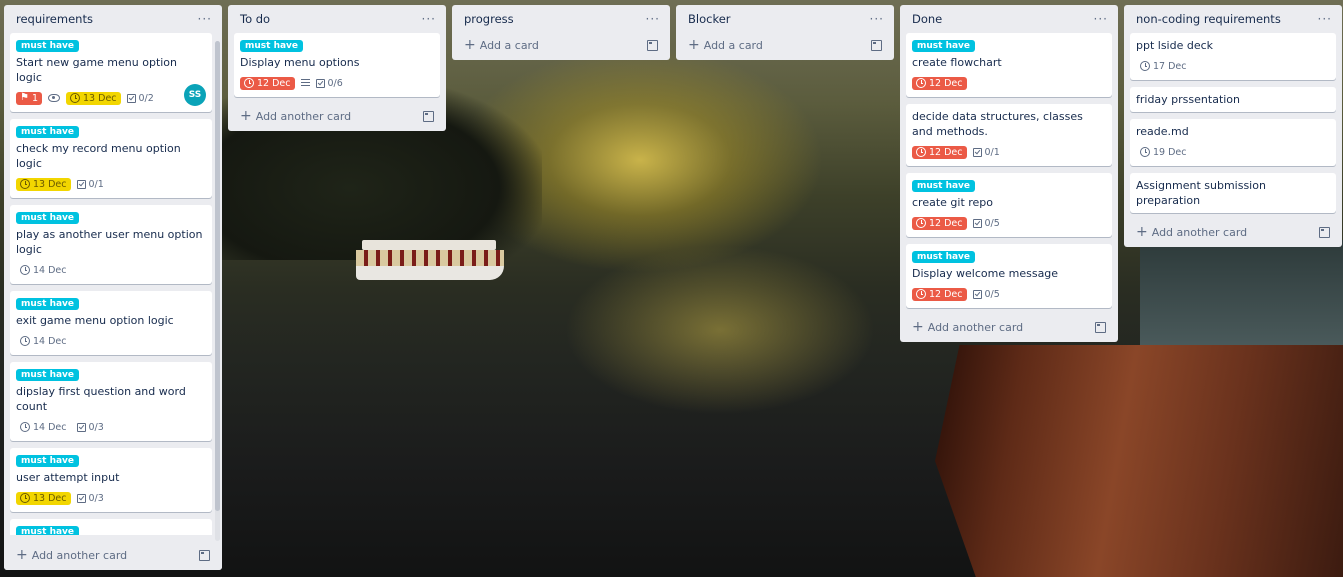 The width and height of the screenshot is (1343, 577). I want to click on card-list: must have Display menu options 12 Dec 0/6, so click(337, 65).